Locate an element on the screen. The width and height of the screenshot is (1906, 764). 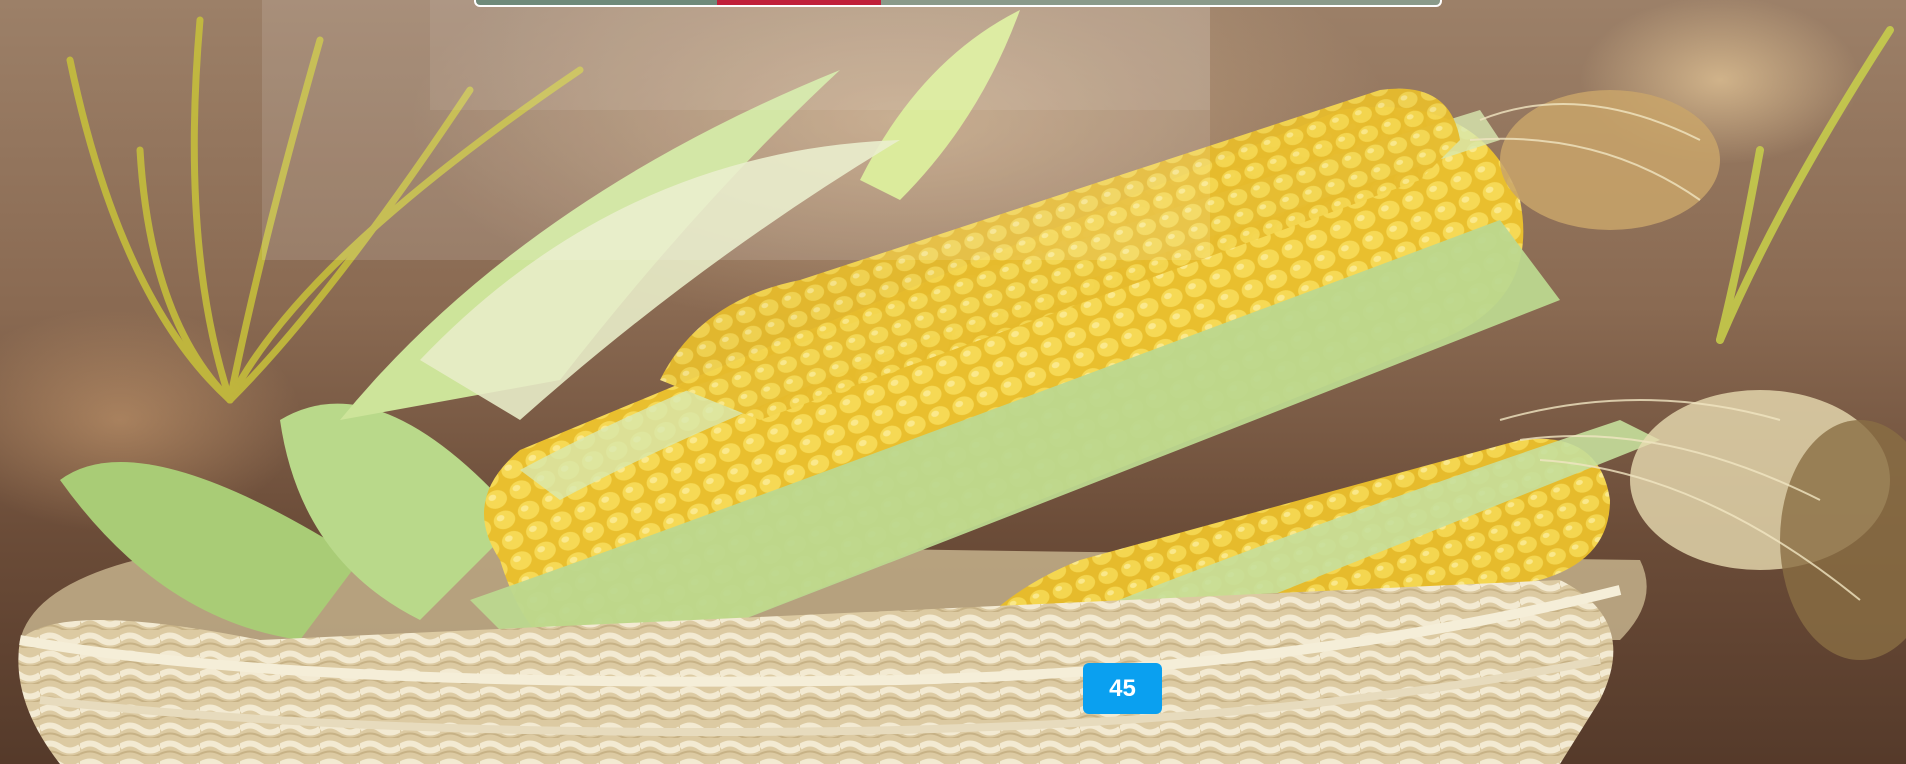
translucent-overlay-inner is located at coordinates (820, 55).